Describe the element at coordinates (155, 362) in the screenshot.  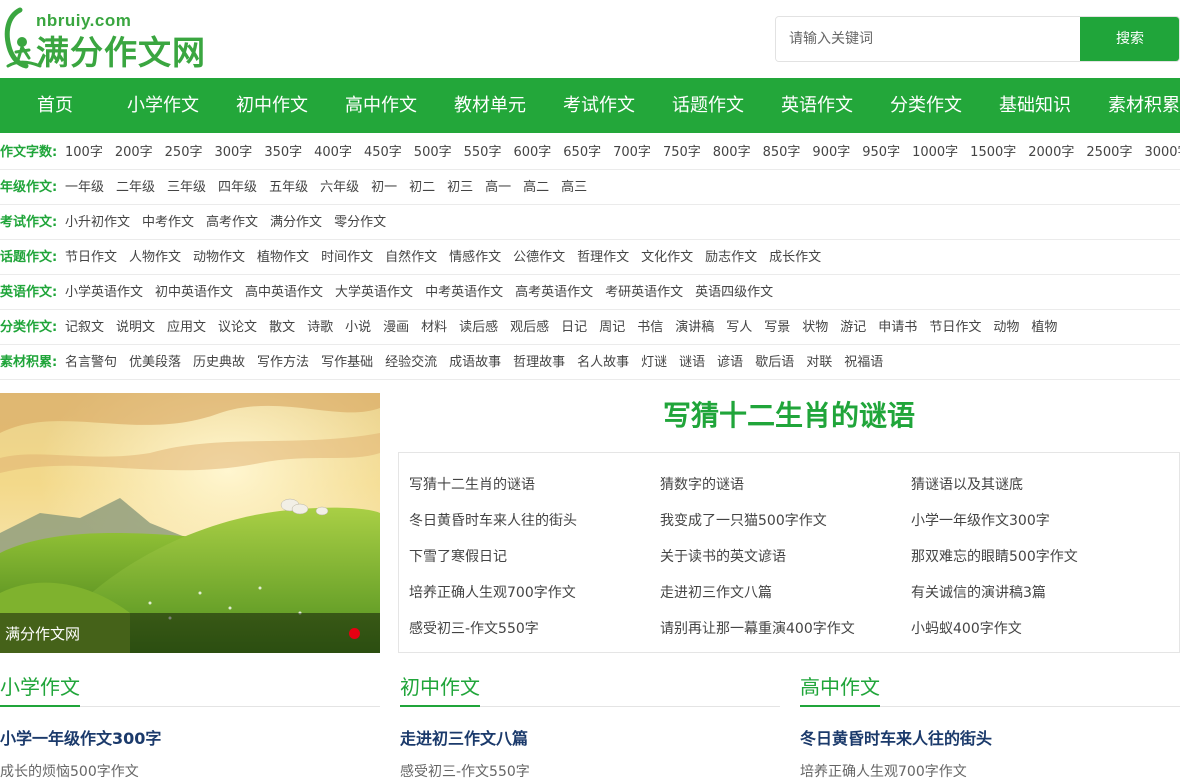
I see `category-link: 优美段落` at that location.